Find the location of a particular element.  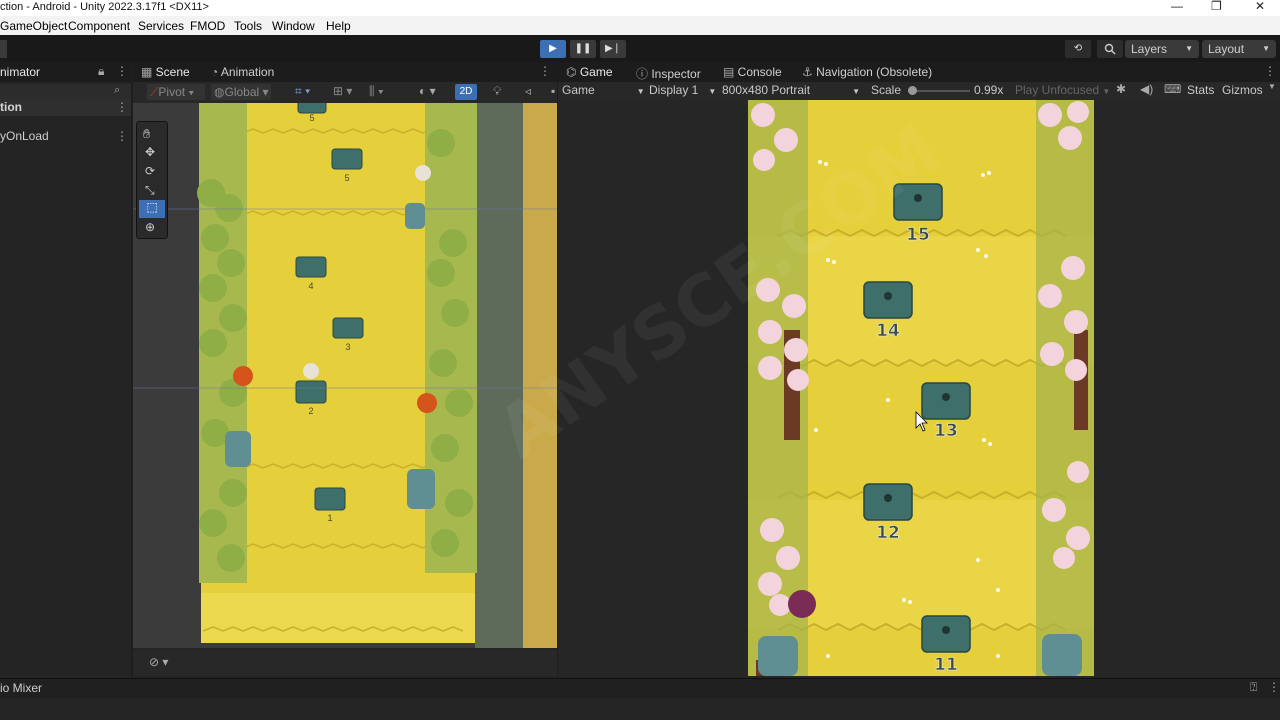

global-toggle: ◍Global ▾ is located at coordinates (241, 92).